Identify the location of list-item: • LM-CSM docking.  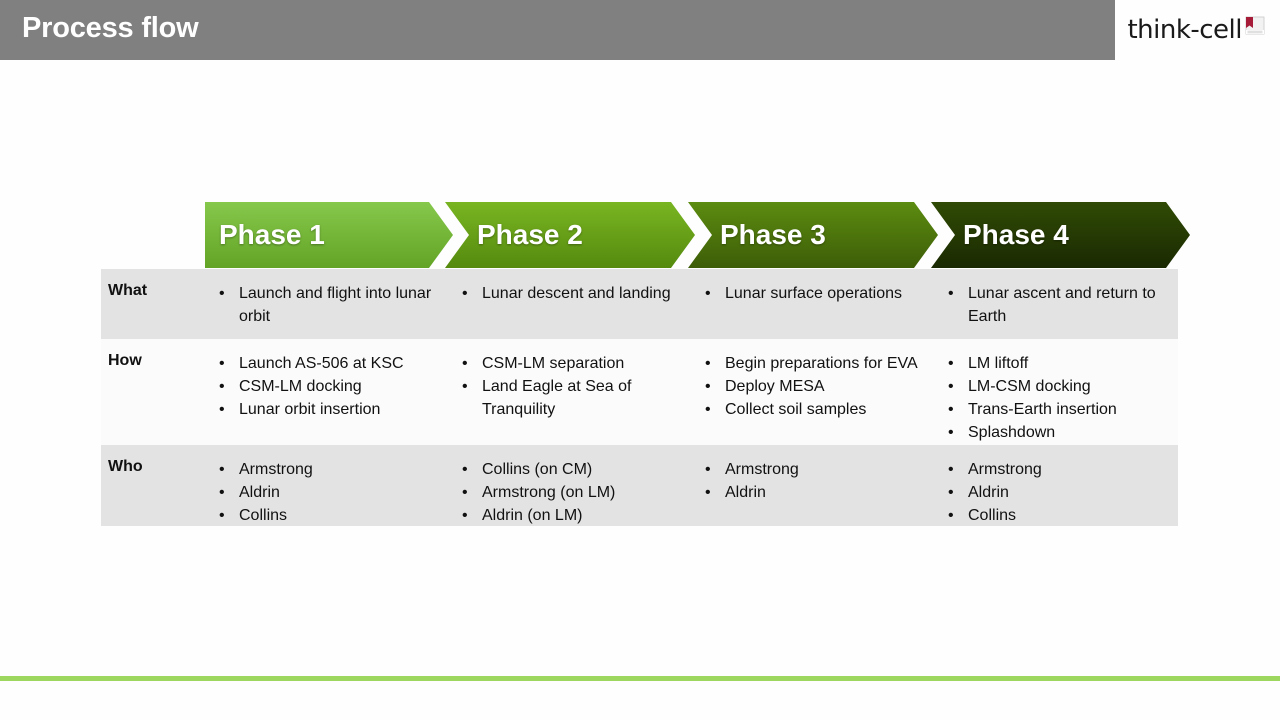
(1051, 386).